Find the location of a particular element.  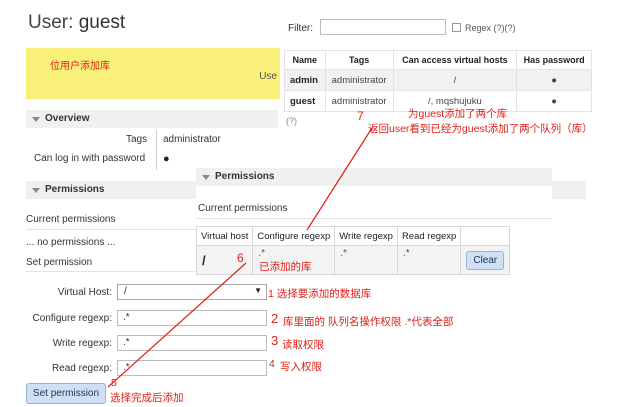

annotation-6: 已添加的库 is located at coordinates (285, 267).